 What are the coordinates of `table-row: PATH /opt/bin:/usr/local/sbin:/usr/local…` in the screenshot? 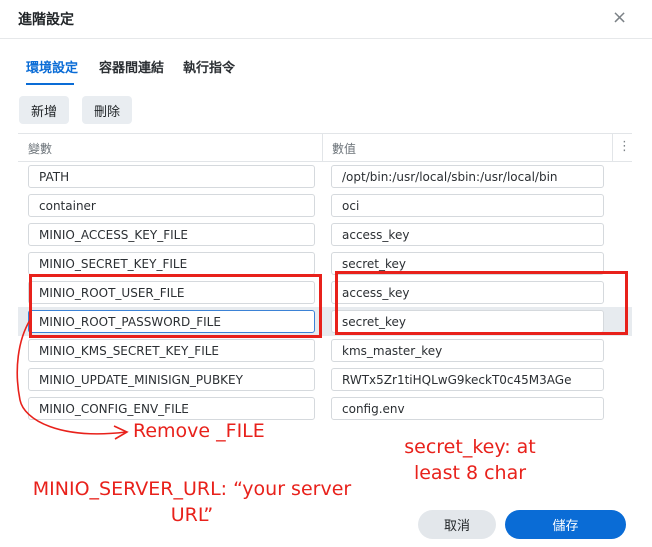 It's located at (325, 176).